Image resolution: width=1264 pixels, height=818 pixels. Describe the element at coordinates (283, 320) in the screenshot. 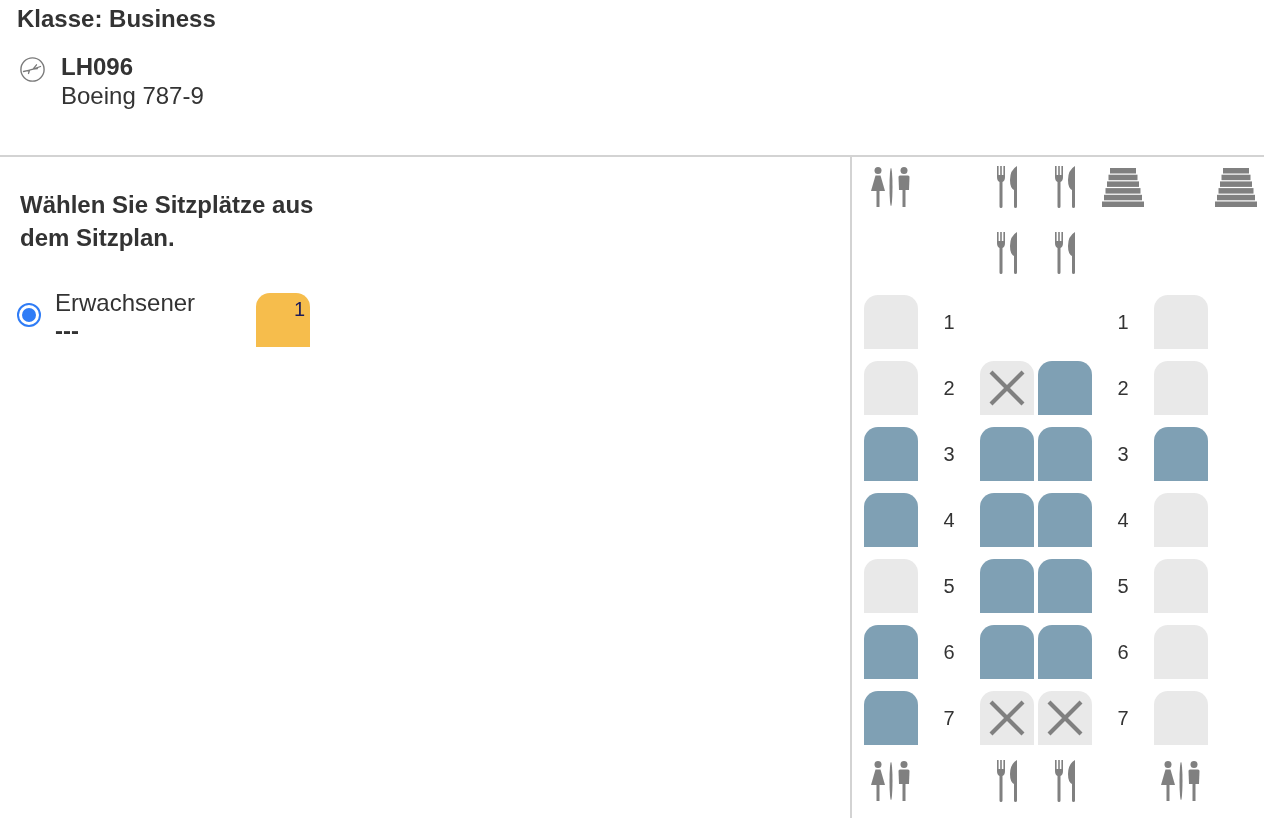

I see `passenger-seat-marker: 1` at that location.